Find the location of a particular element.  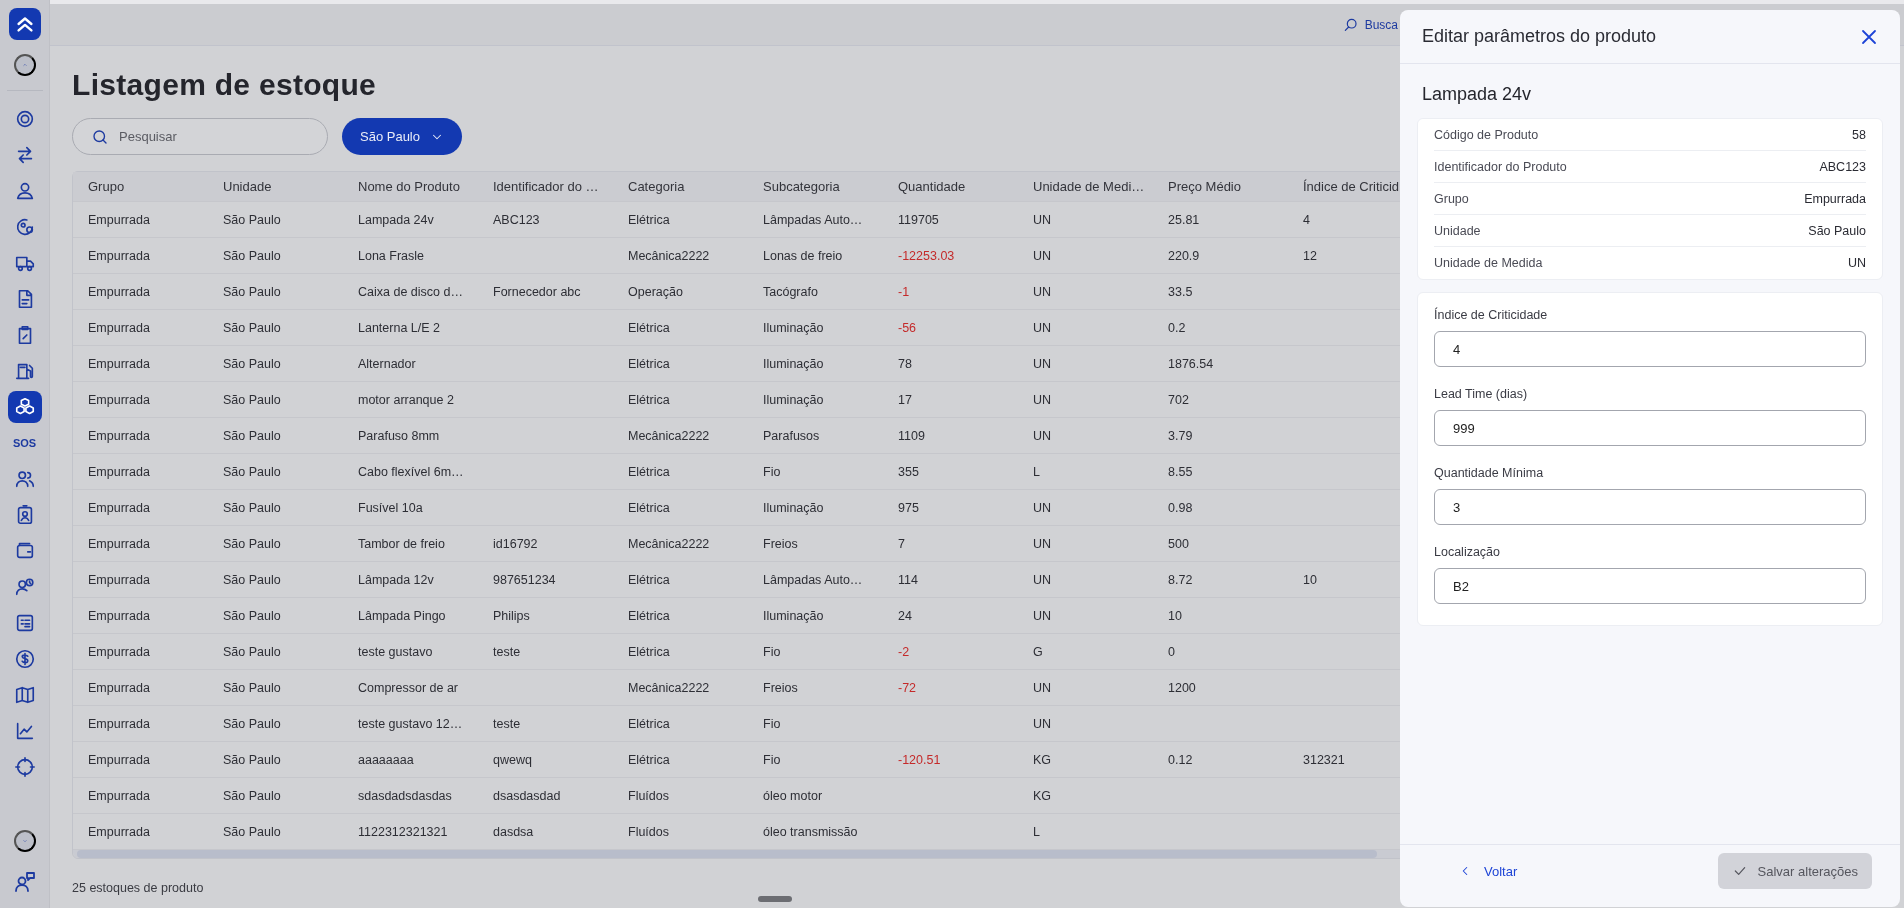

table-cell-text: 500 is located at coordinates (1178, 543).